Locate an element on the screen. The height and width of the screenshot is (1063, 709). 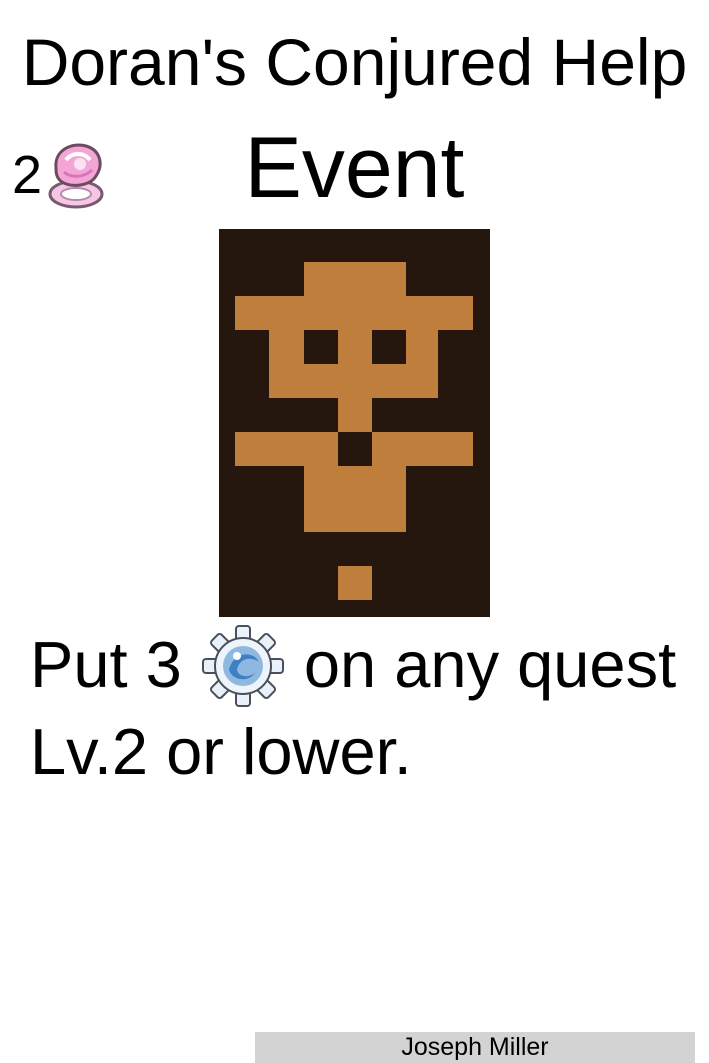
card-type: Event is located at coordinates (354, 168).